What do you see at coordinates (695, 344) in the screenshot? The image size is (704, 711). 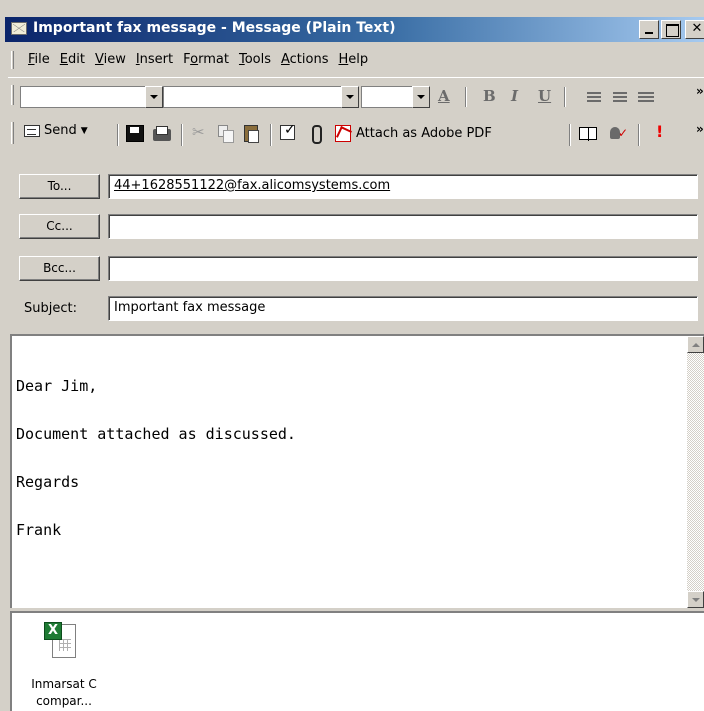 I see `scroll-up-icon` at bounding box center [695, 344].